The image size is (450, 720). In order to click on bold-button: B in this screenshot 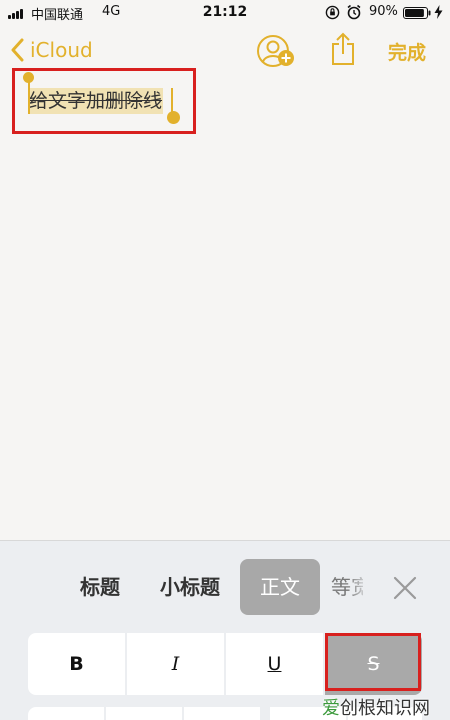, I will do `click(76, 664)`.